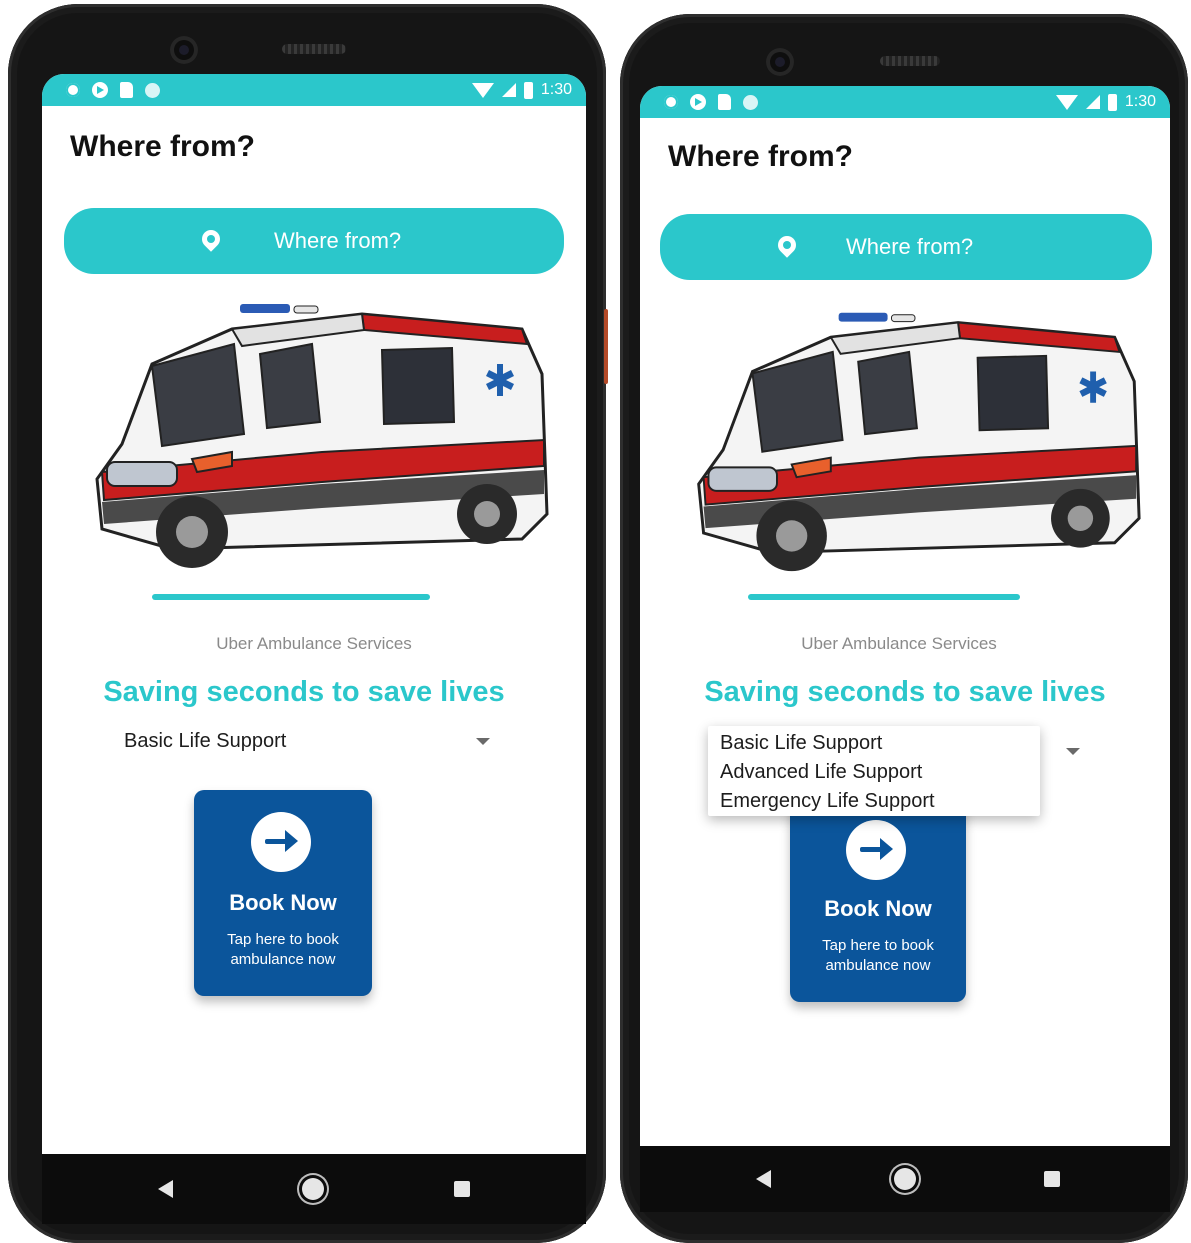 Image resolution: width=1191 pixels, height=1243 pixels. Describe the element at coordinates (801, 743) in the screenshot. I see `dropdown-option: Basic Life Support` at that location.